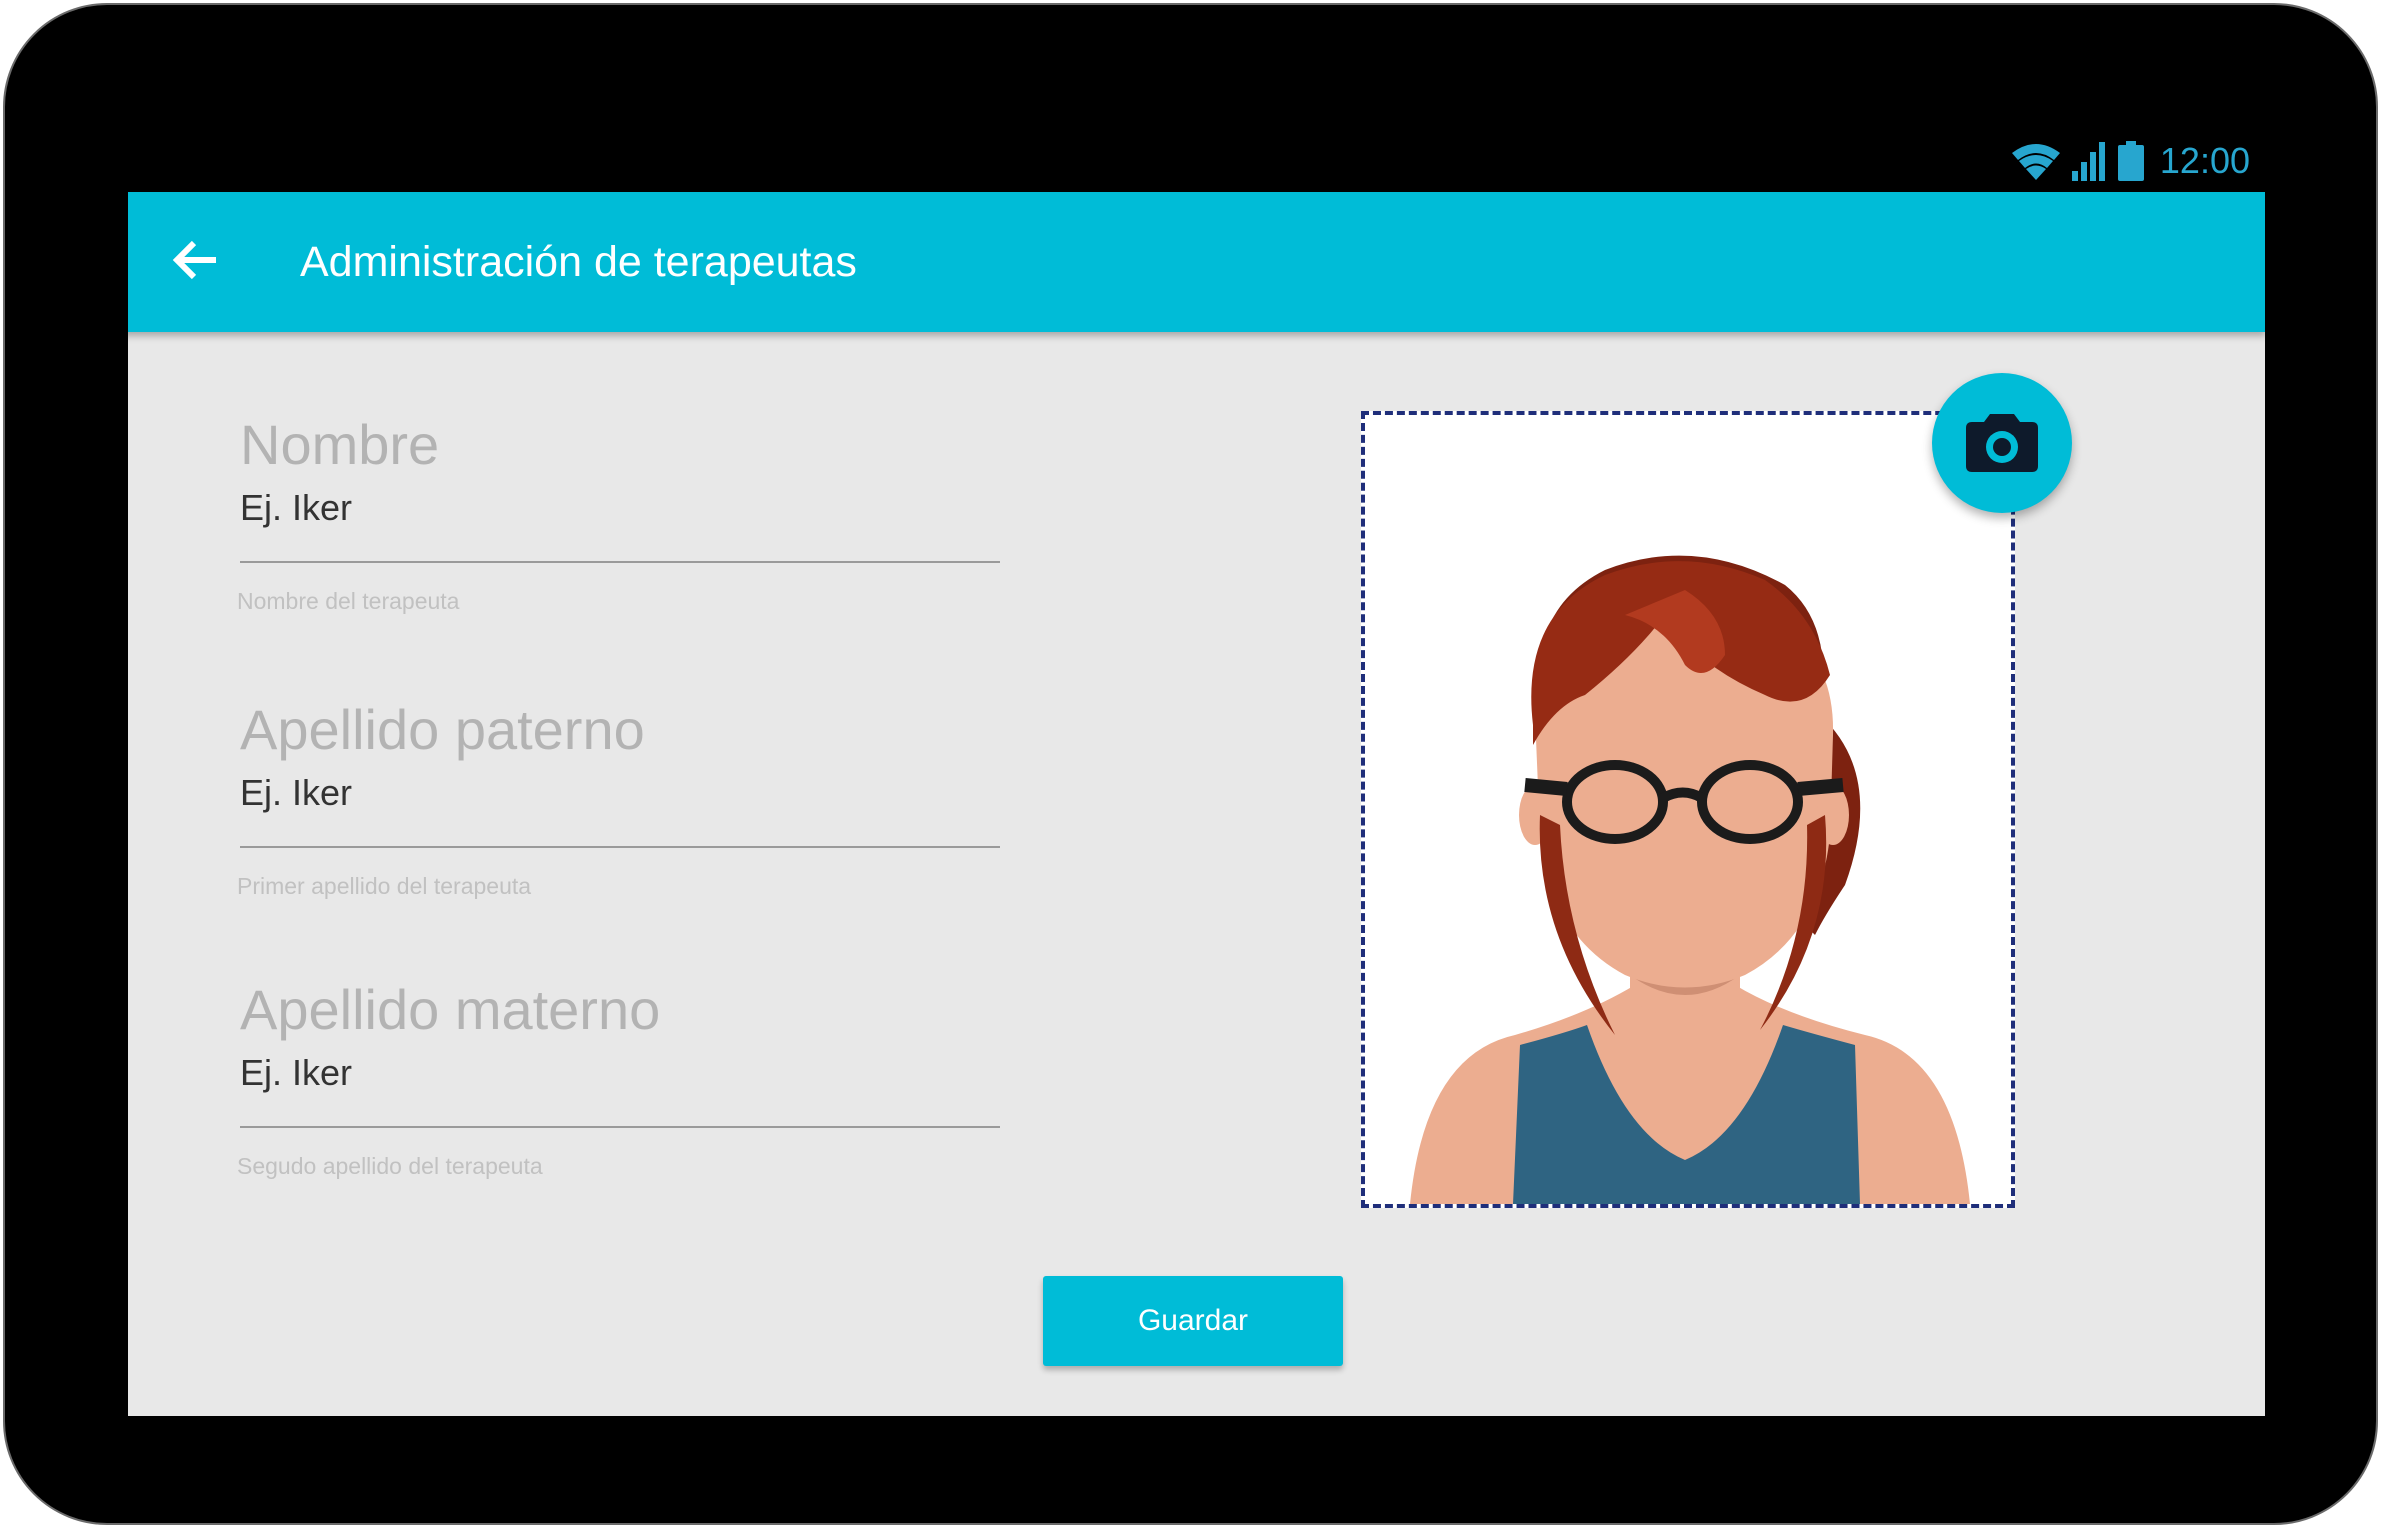 Image resolution: width=2385 pixels, height=1530 pixels. What do you see at coordinates (340, 444) in the screenshot?
I see `nombre-label: Nombre` at bounding box center [340, 444].